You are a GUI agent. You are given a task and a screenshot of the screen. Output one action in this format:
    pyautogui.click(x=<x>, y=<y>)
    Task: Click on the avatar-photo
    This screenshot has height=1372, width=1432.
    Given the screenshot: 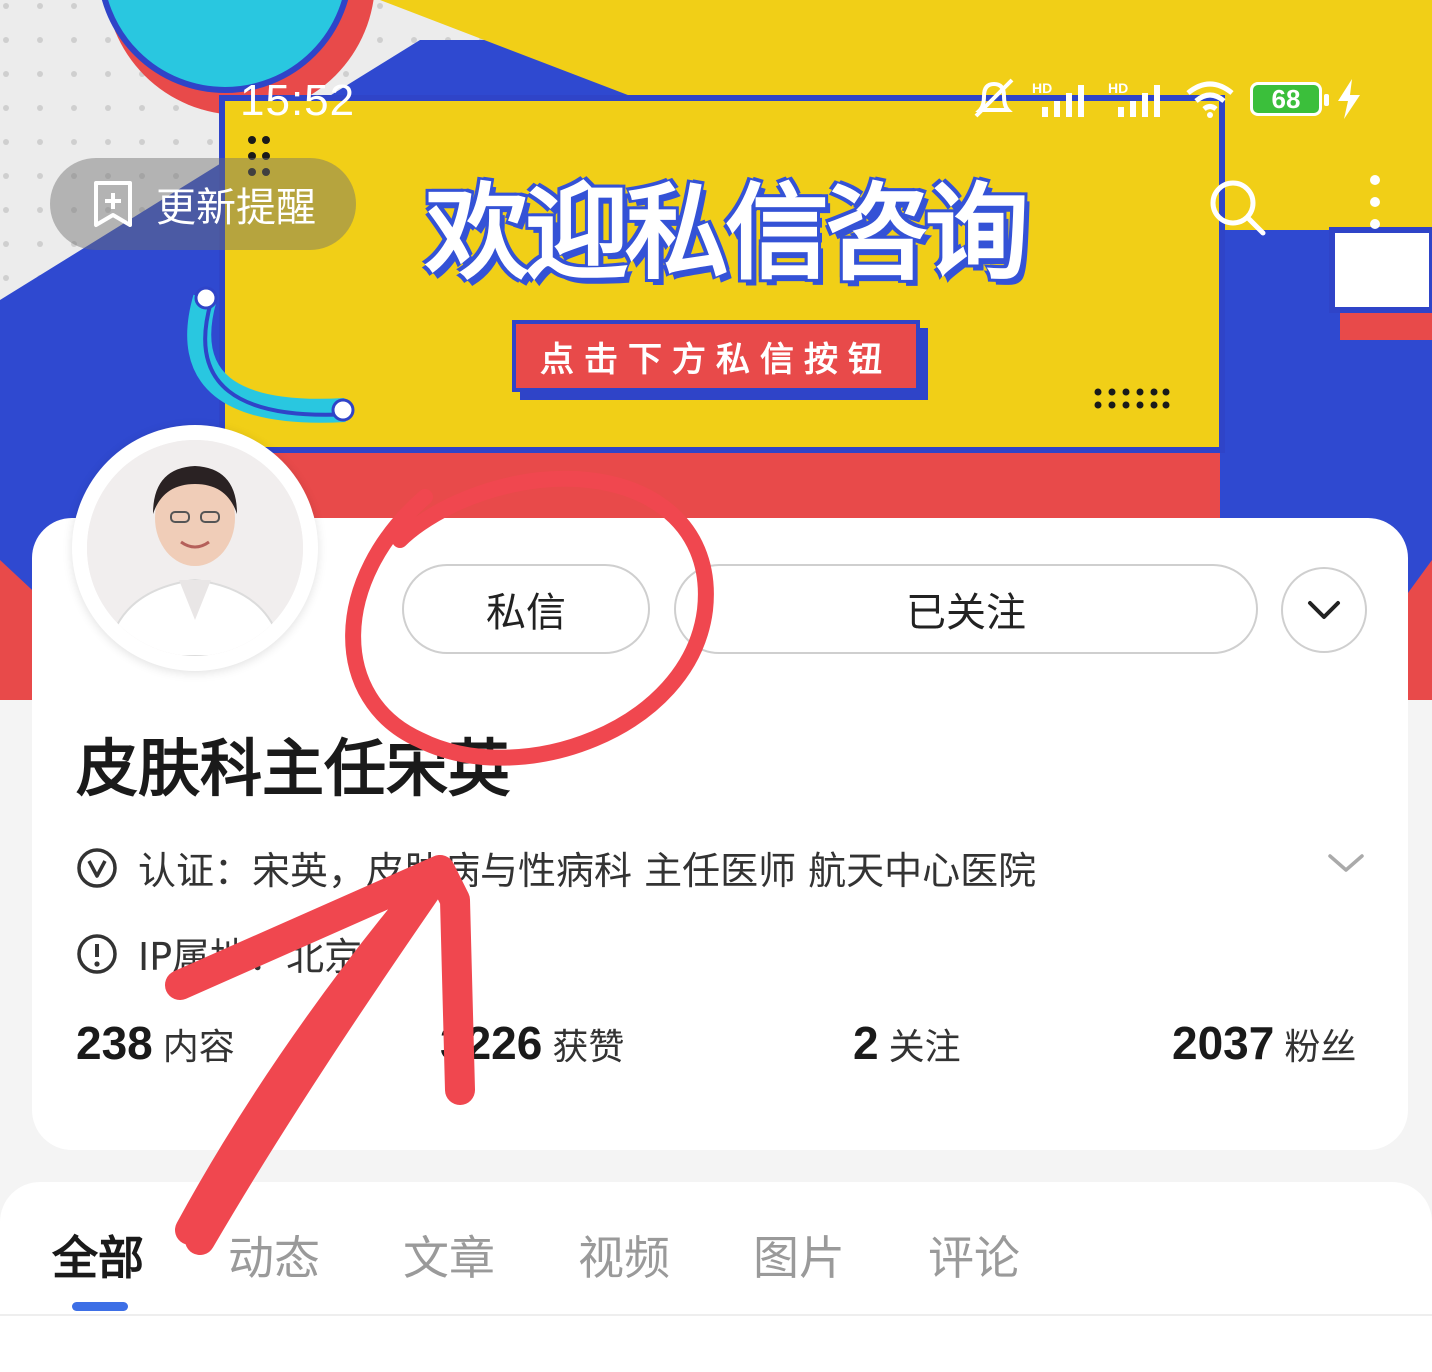 What is the action you would take?
    pyautogui.click(x=195, y=548)
    